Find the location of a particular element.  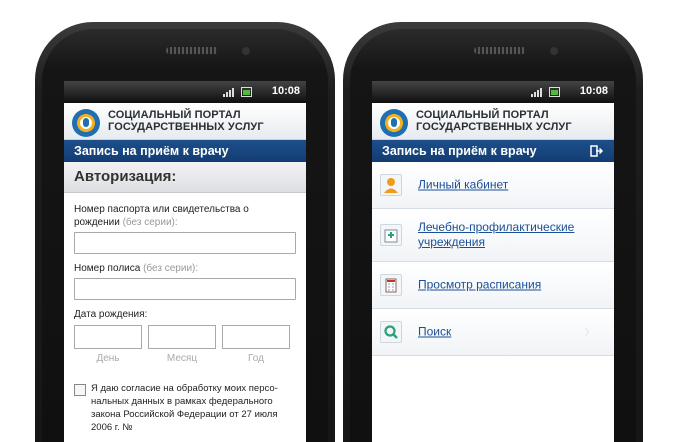

menu-link-institutions: Лечебно-профилактические учреждения is located at coordinates (508, 235).